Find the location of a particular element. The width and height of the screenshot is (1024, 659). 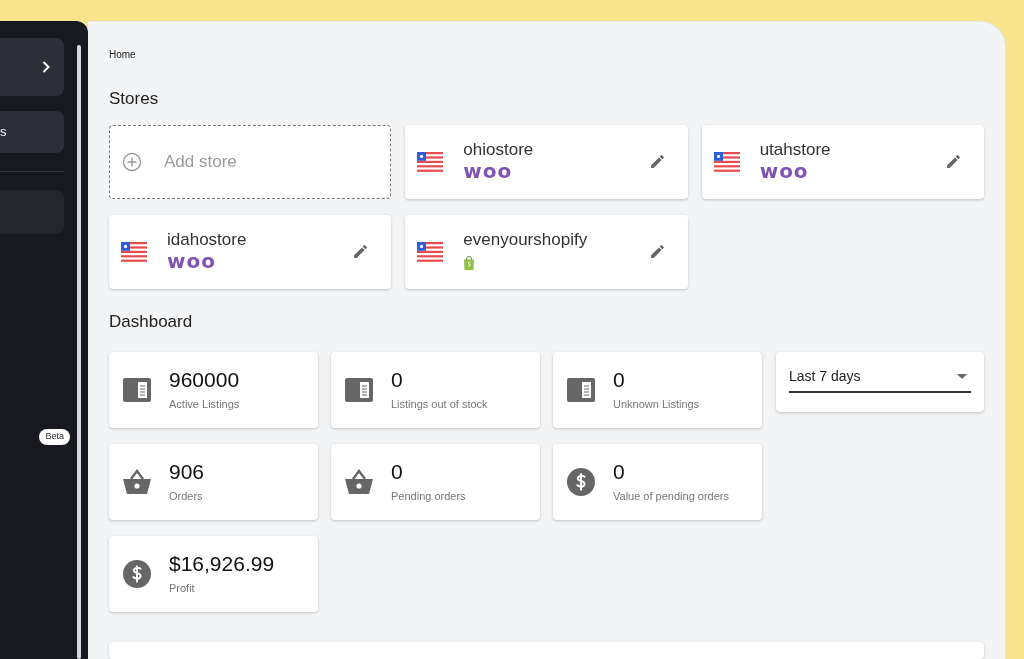

store-name: ohiostore is located at coordinates (499, 149).